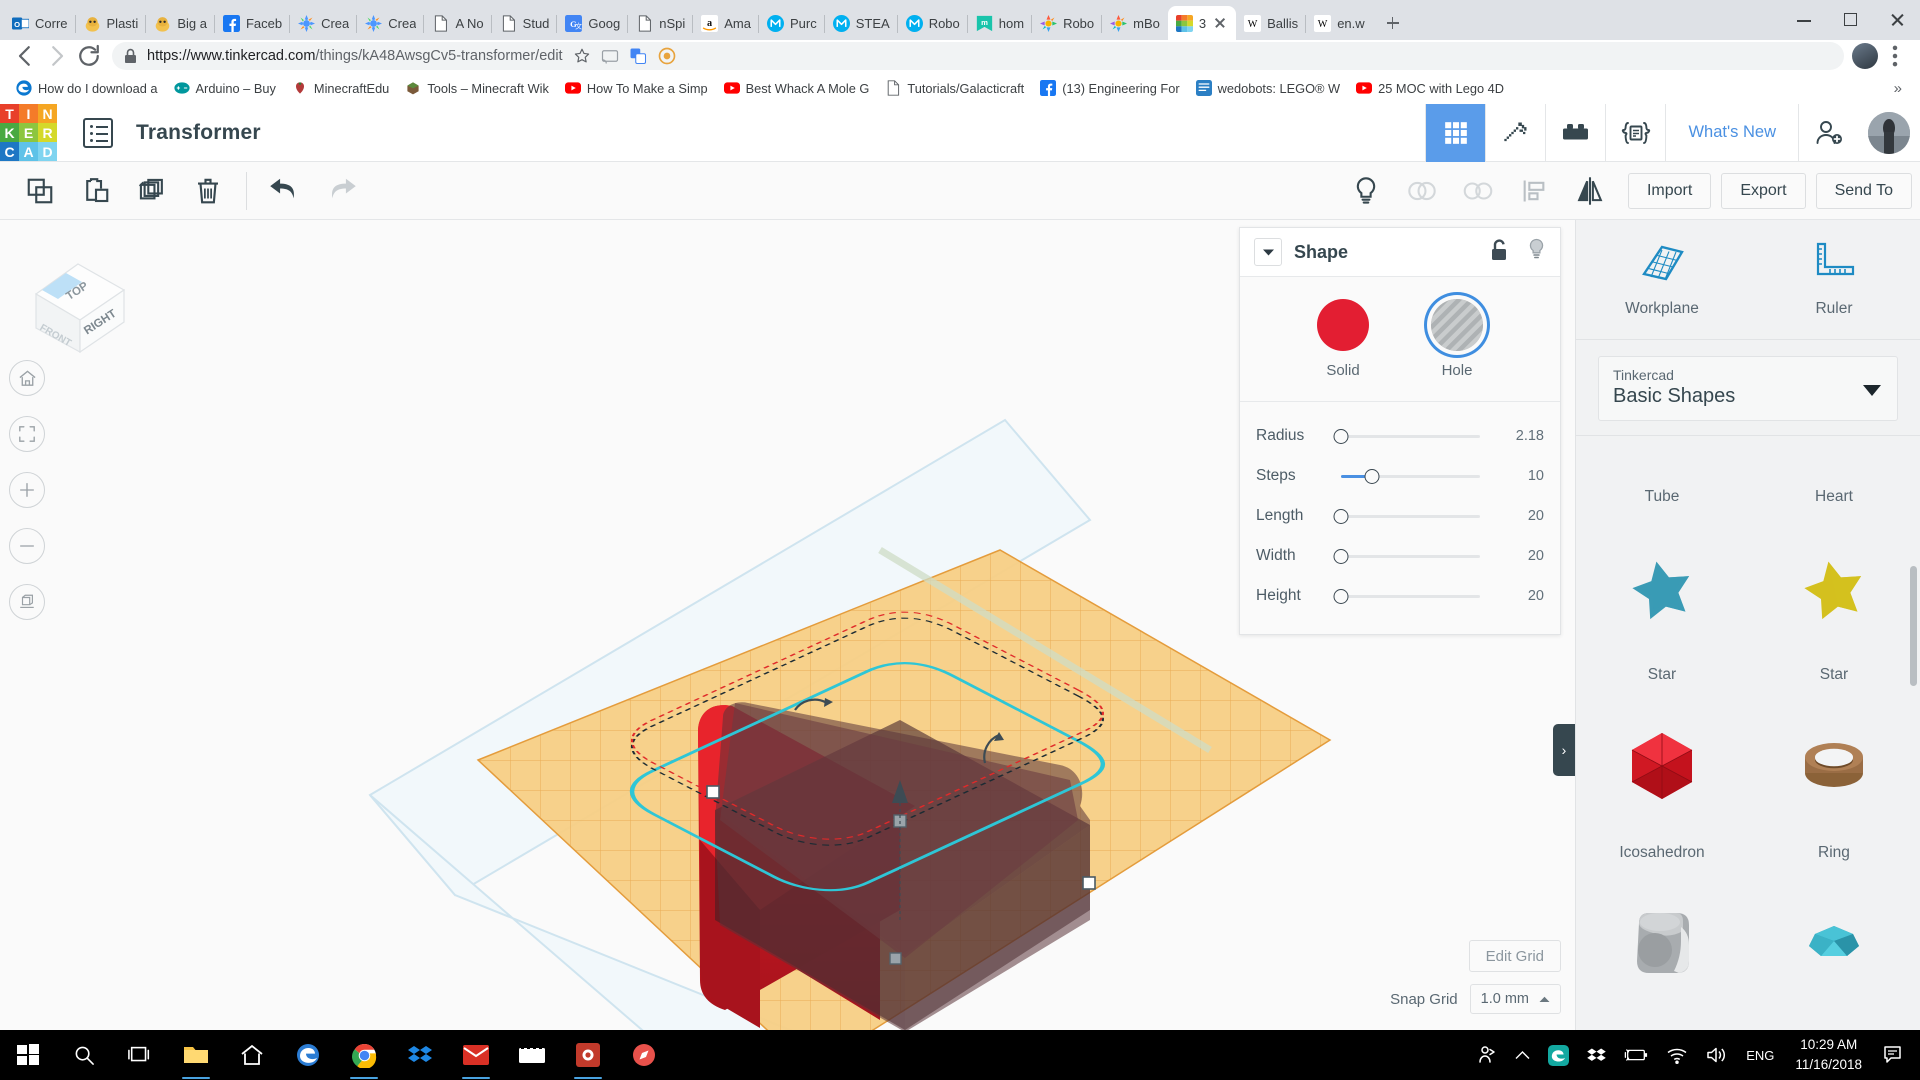  I want to click on search-icon, so click(84, 1055).